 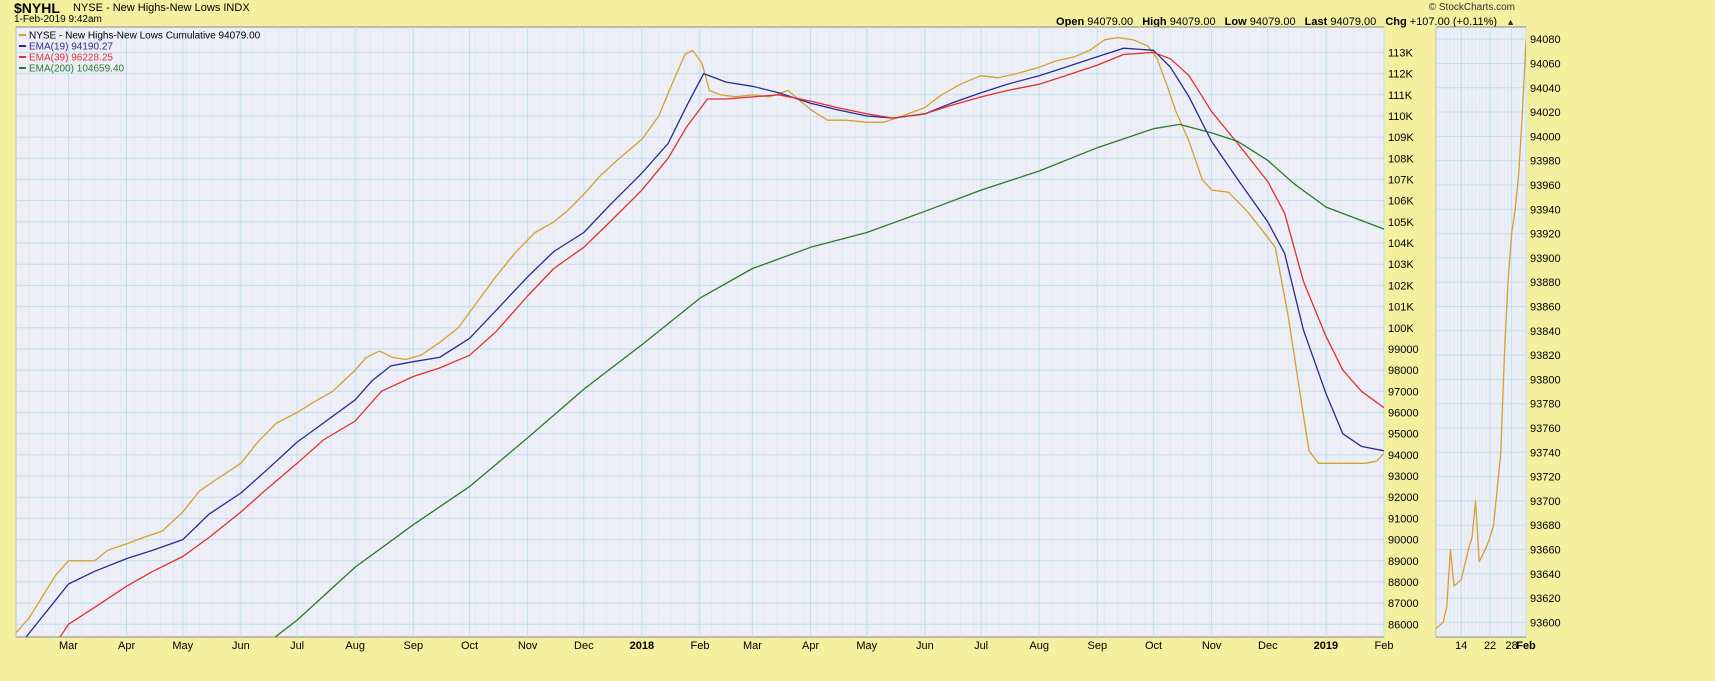 What do you see at coordinates (1545, 40) in the screenshot?
I see `mini-y-tick-label: 94080` at bounding box center [1545, 40].